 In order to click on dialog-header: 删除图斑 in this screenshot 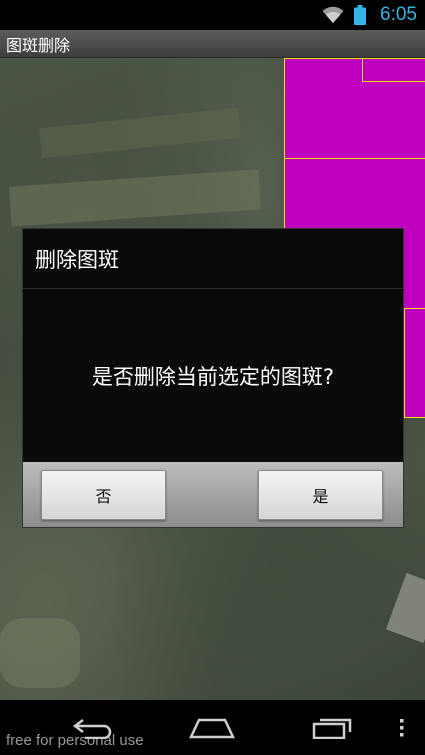, I will do `click(213, 259)`.